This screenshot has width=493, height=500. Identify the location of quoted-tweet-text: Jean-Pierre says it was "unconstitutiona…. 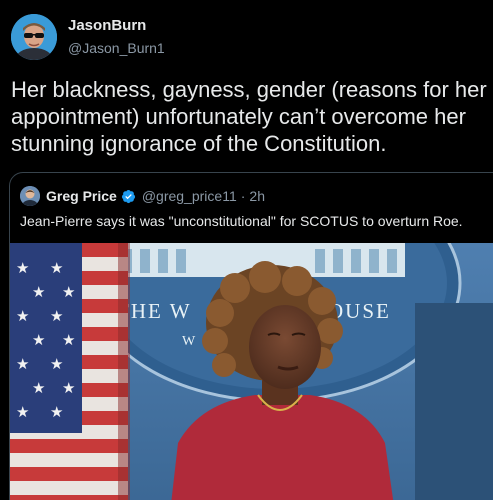
(241, 221).